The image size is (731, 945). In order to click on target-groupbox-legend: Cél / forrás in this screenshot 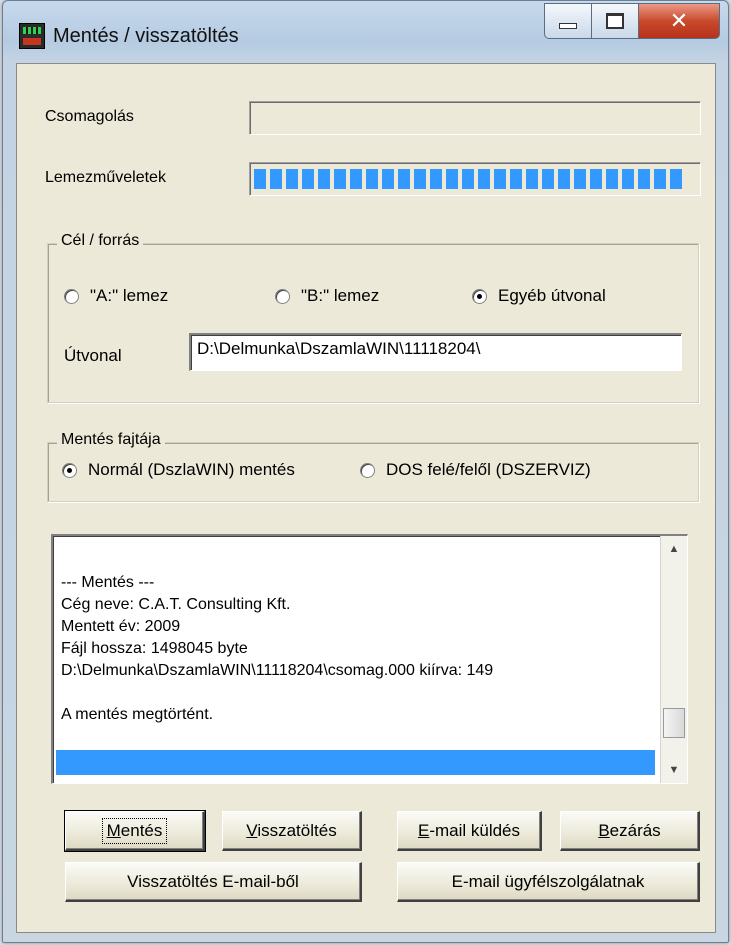, I will do `click(100, 241)`.